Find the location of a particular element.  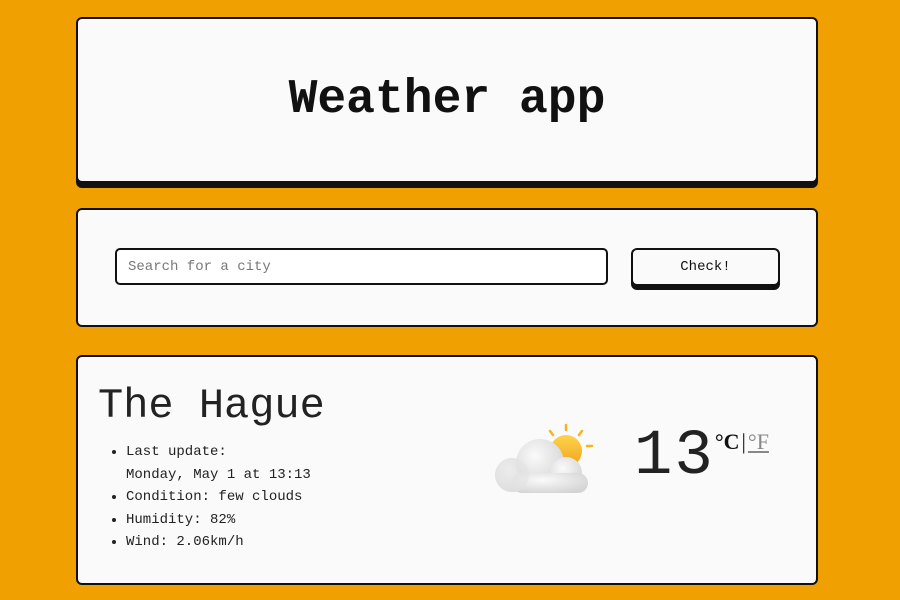

temperature-block: 13 °C | °F is located at coordinates (701, 457).